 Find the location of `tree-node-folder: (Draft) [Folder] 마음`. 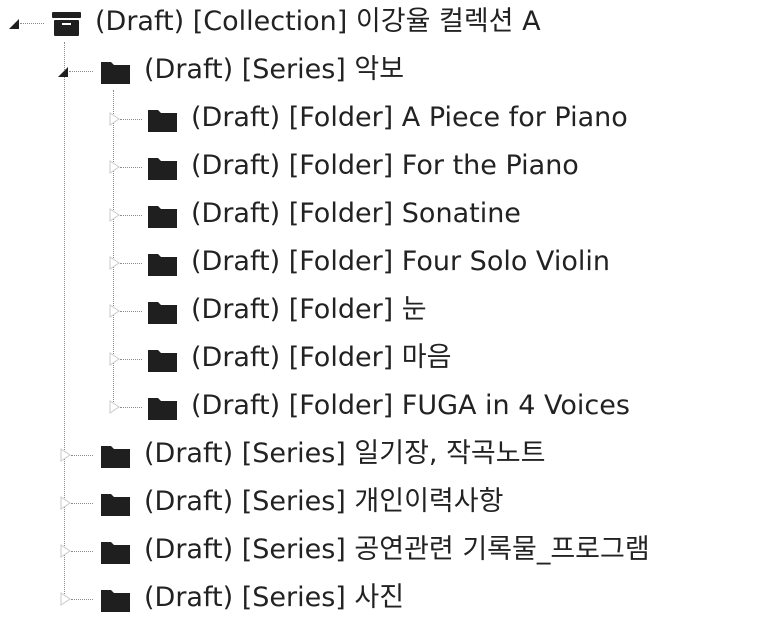

tree-node-folder: (Draft) [Folder] 마음 is located at coordinates (381, 360).